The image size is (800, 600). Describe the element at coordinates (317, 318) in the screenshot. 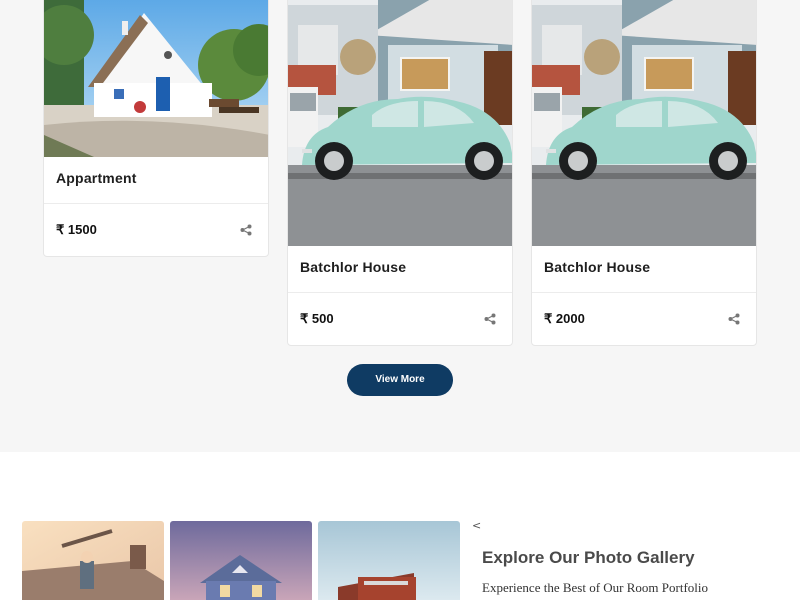

I see `listing-price: ₹ 500` at that location.